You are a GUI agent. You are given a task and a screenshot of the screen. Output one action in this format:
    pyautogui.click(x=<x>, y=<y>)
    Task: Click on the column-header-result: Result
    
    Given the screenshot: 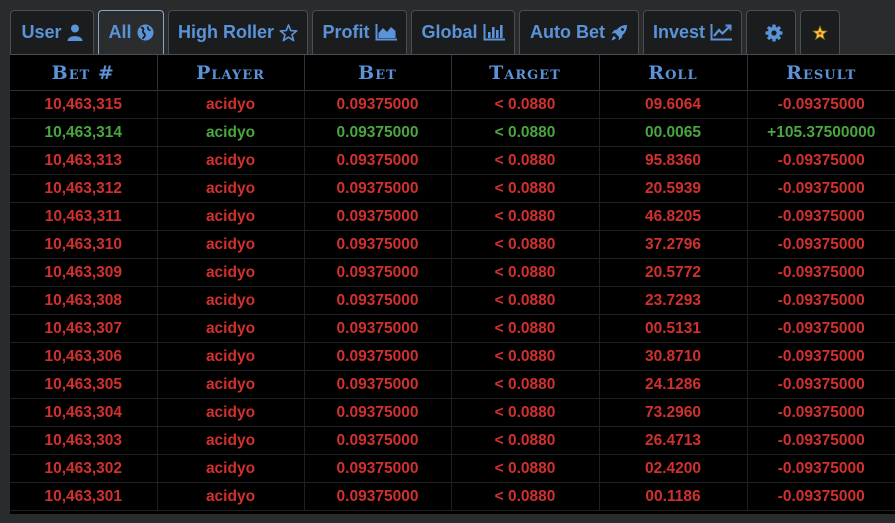 What is the action you would take?
    pyautogui.click(x=821, y=73)
    